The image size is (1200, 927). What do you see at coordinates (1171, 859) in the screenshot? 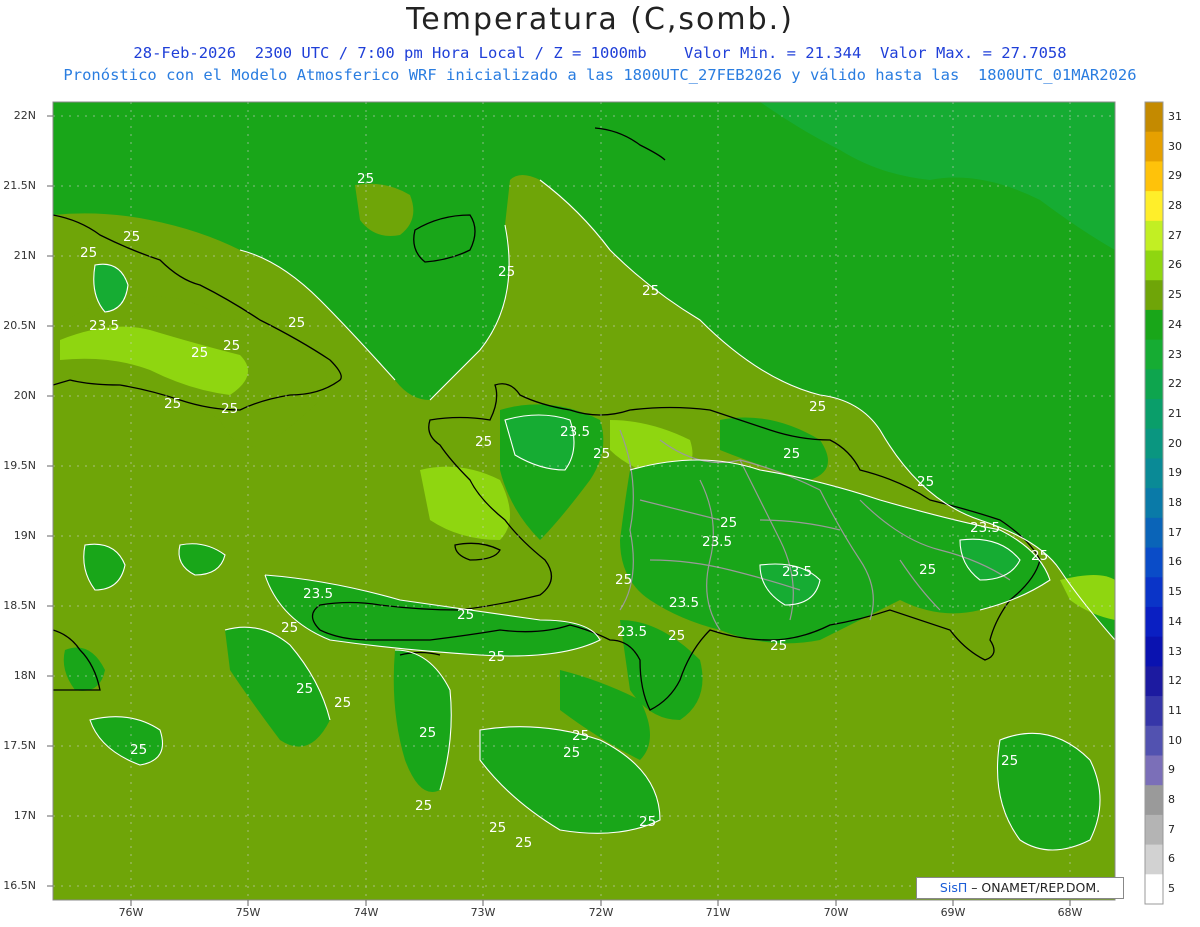
I see `colorbar-label: 6` at bounding box center [1171, 859].